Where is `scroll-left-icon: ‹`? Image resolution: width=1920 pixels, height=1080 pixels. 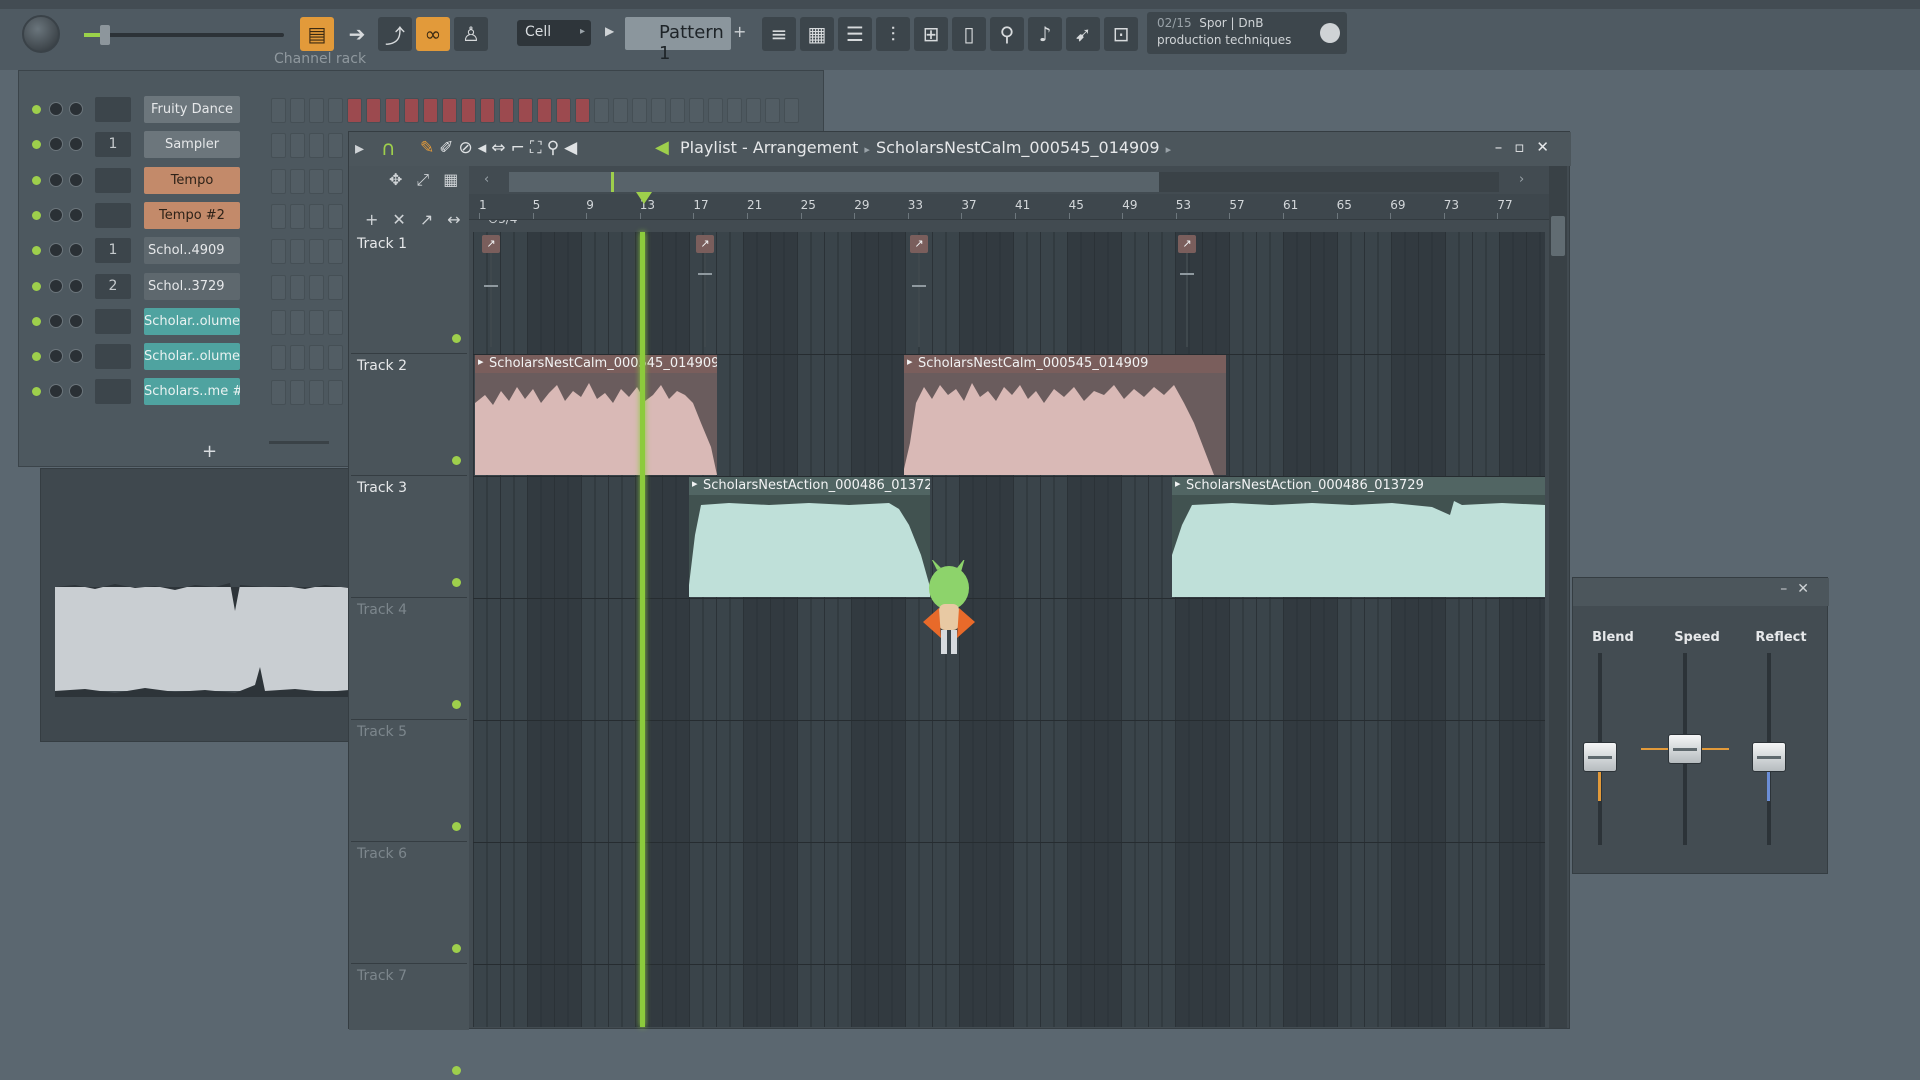 scroll-left-icon: ‹ is located at coordinates (486, 179).